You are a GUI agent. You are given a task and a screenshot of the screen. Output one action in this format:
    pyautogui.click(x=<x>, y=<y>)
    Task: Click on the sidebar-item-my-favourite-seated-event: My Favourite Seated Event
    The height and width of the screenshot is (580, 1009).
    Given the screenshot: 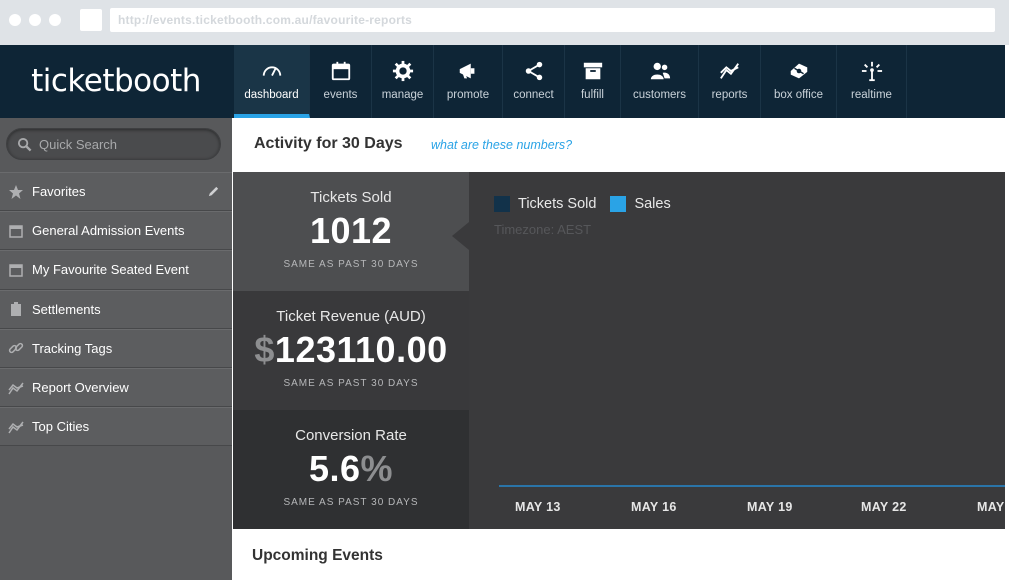 What is the action you would take?
    pyautogui.click(x=116, y=270)
    